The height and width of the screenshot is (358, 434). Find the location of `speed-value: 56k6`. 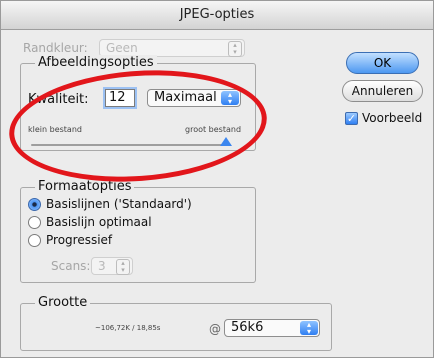

speed-value: 56k6 is located at coordinates (247, 327).